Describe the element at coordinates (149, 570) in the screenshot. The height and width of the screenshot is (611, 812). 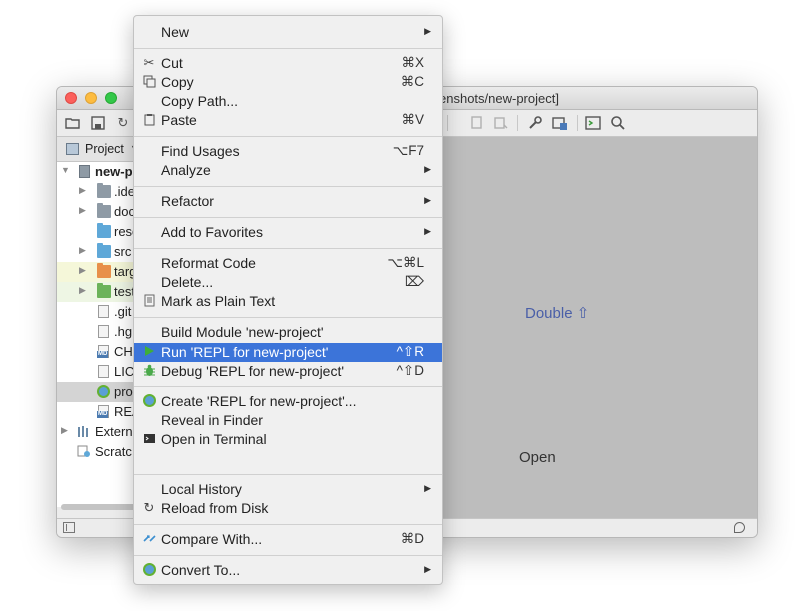
I see `clojure-convert-icon` at that location.